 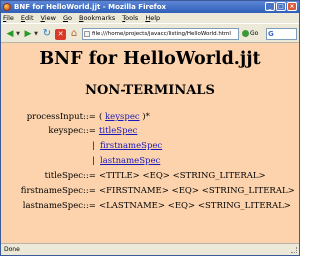 What do you see at coordinates (150, 249) in the screenshot?
I see `status-bar: Done` at bounding box center [150, 249].